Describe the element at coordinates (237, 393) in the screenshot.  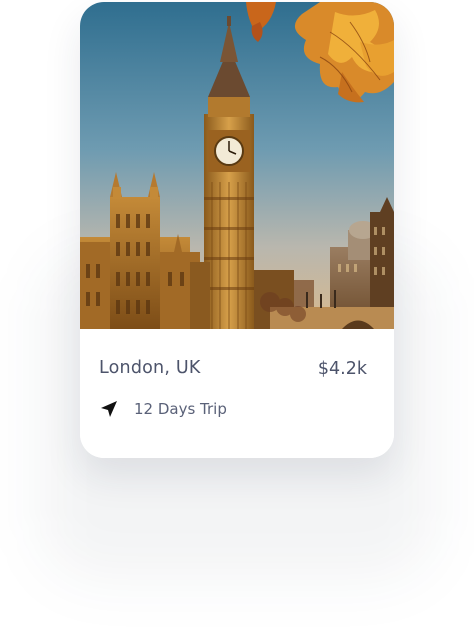
I see `card-info: London, UK $4.2k 12 Days Trip` at that location.